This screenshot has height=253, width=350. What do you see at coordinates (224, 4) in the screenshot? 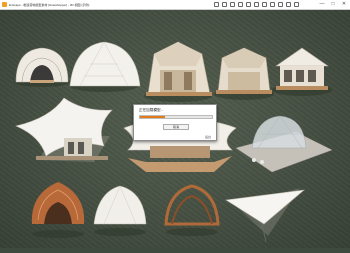
I see `orbit-icon` at bounding box center [224, 4].